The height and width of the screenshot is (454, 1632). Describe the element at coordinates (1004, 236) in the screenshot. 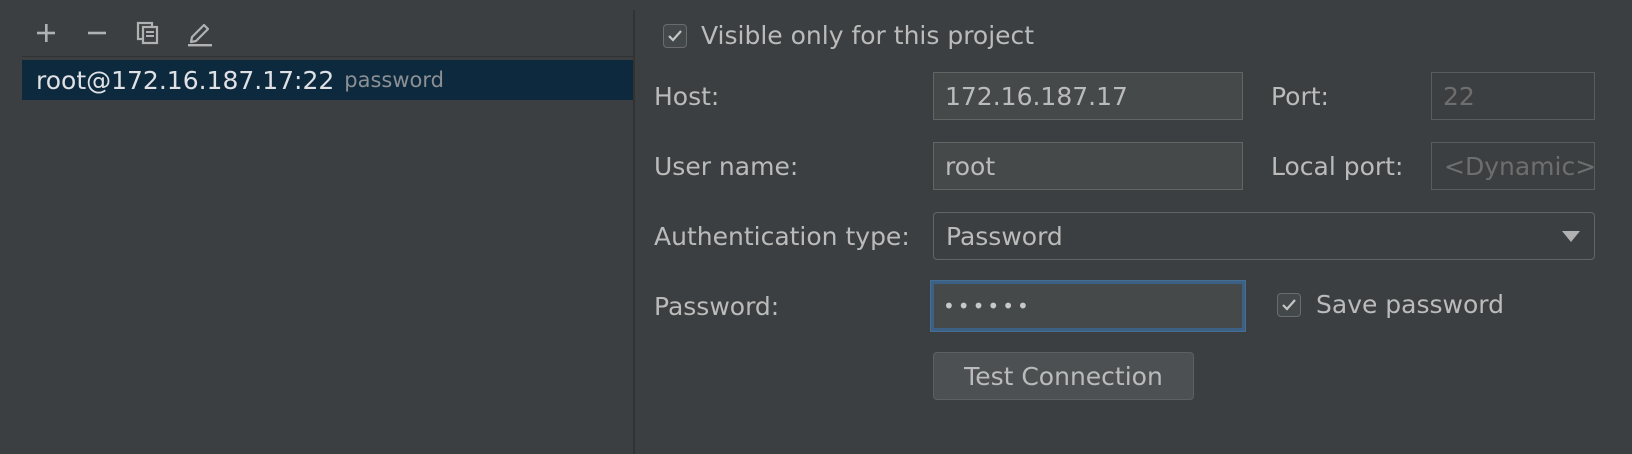

I see `auth-type-value: Password` at that location.